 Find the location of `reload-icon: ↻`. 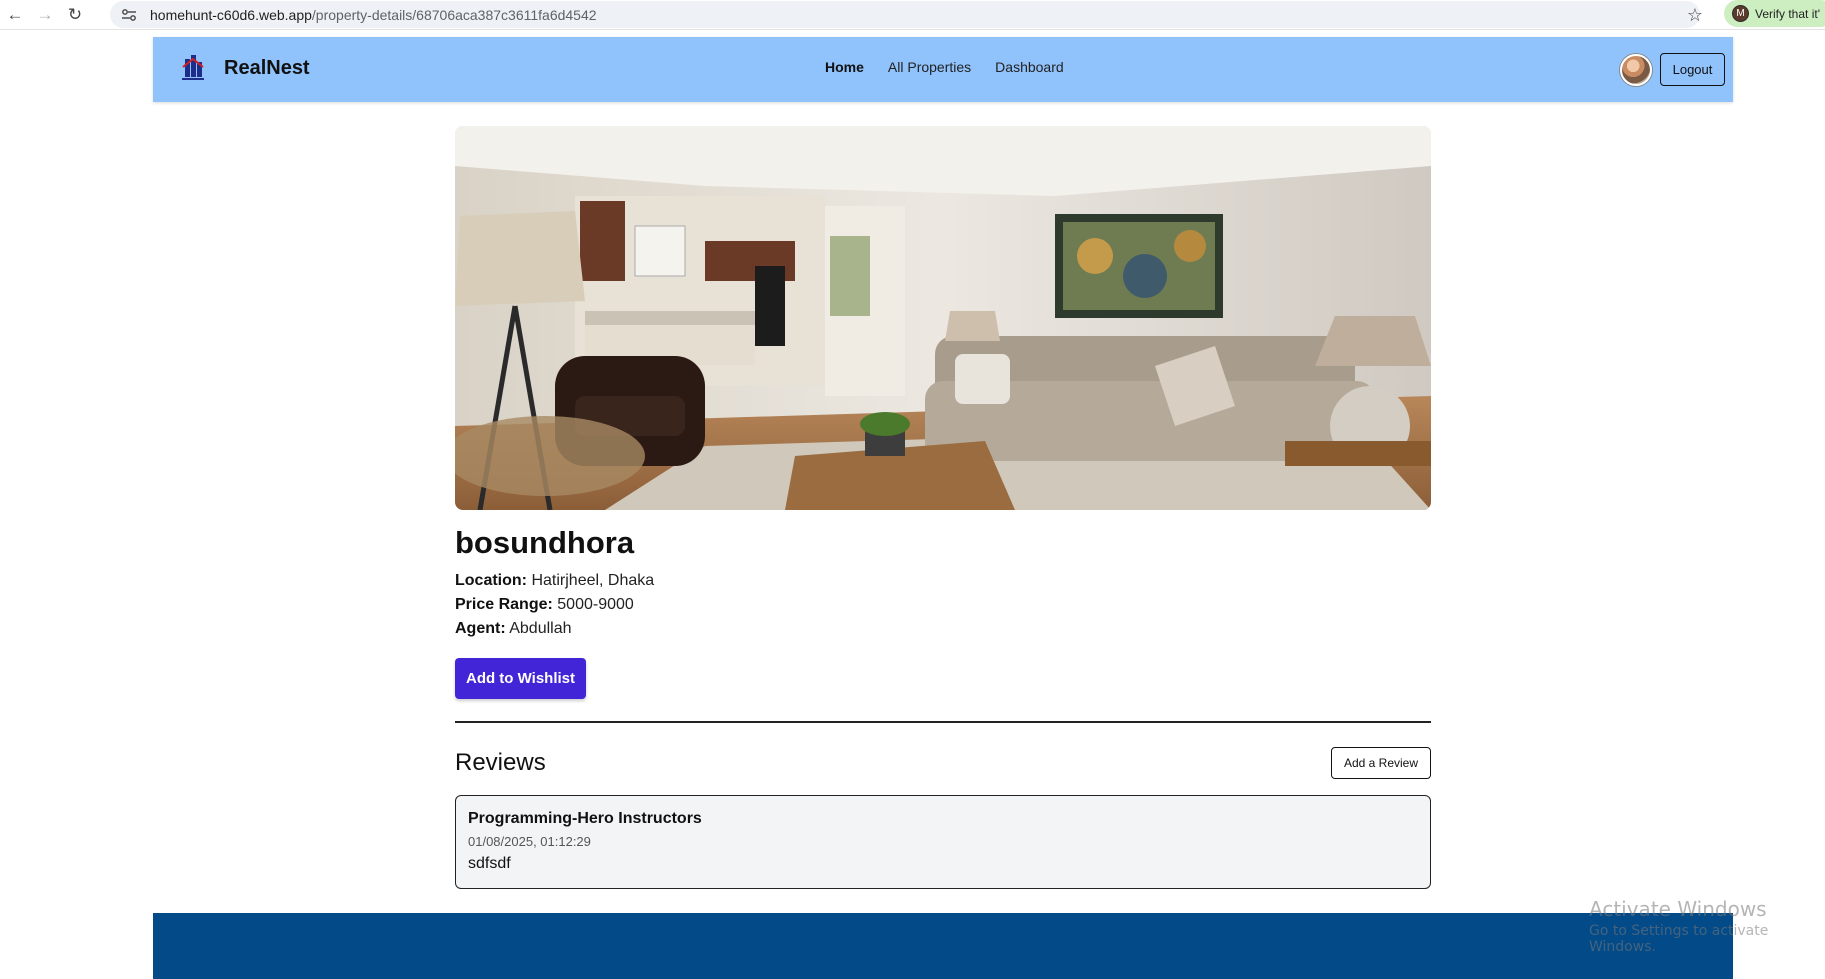

reload-icon: ↻ is located at coordinates (75, 15).